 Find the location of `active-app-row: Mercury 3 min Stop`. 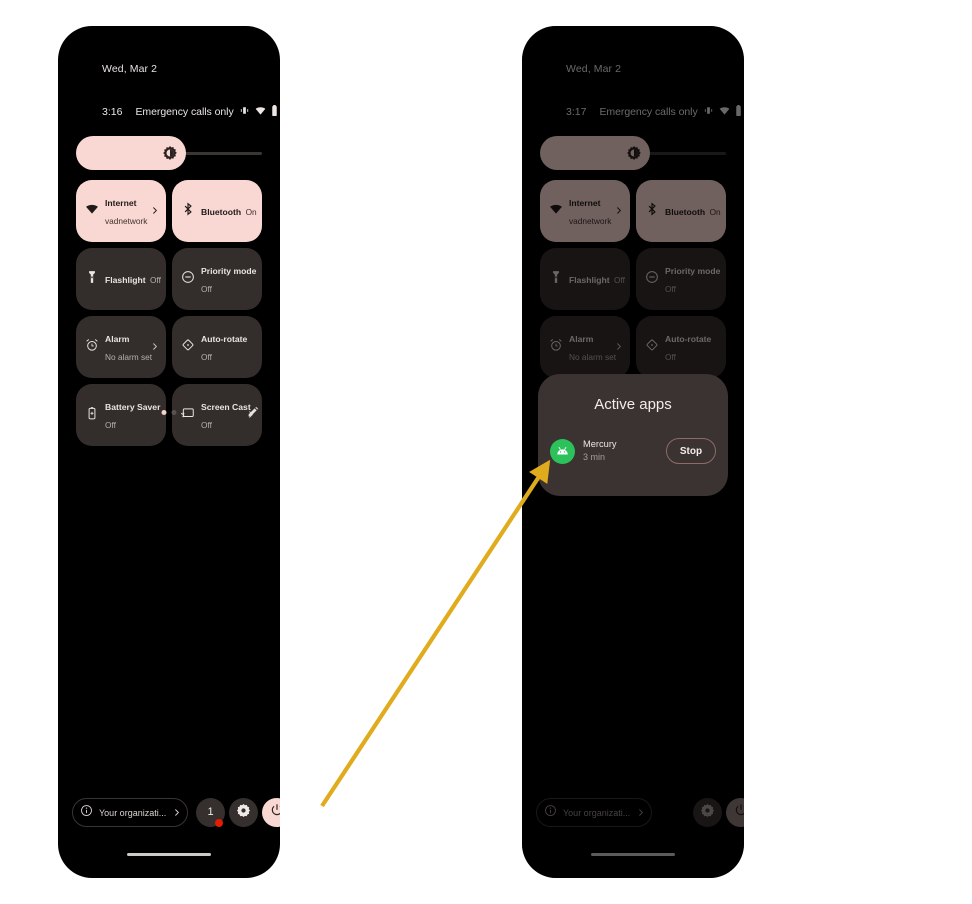

active-app-row: Mercury 3 min Stop is located at coordinates (633, 451).